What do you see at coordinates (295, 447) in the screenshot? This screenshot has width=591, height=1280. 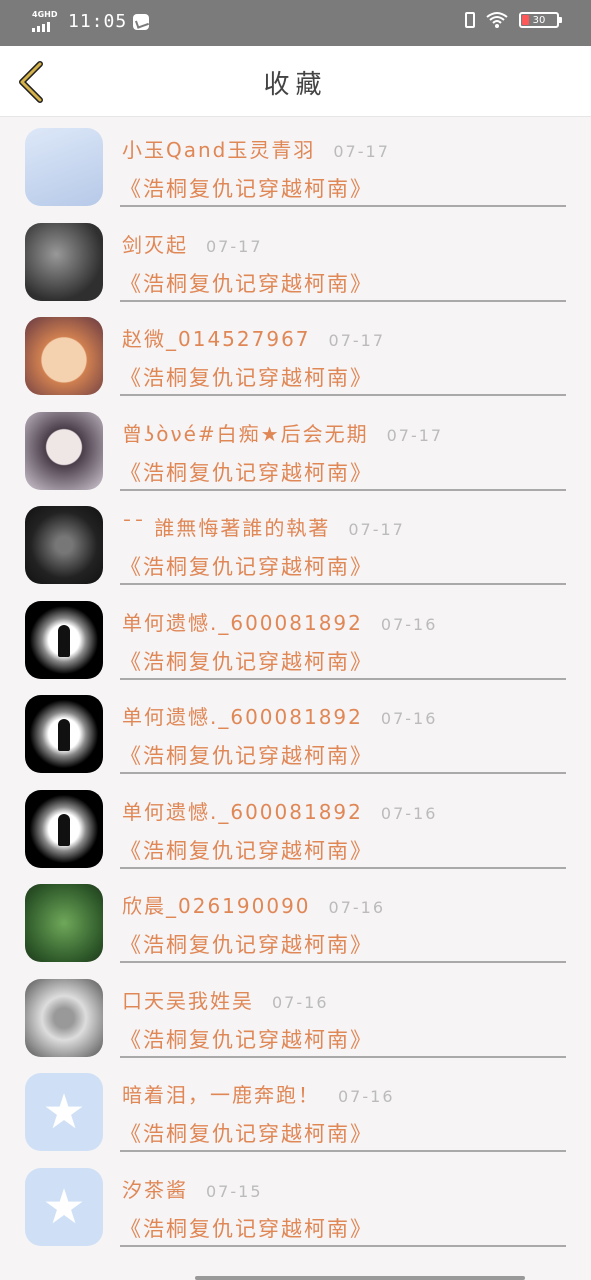 I see `list-item: 曾ʖòνé#白痴★后会无期 07-17 《浩桐复仇记穿越柯南》` at bounding box center [295, 447].